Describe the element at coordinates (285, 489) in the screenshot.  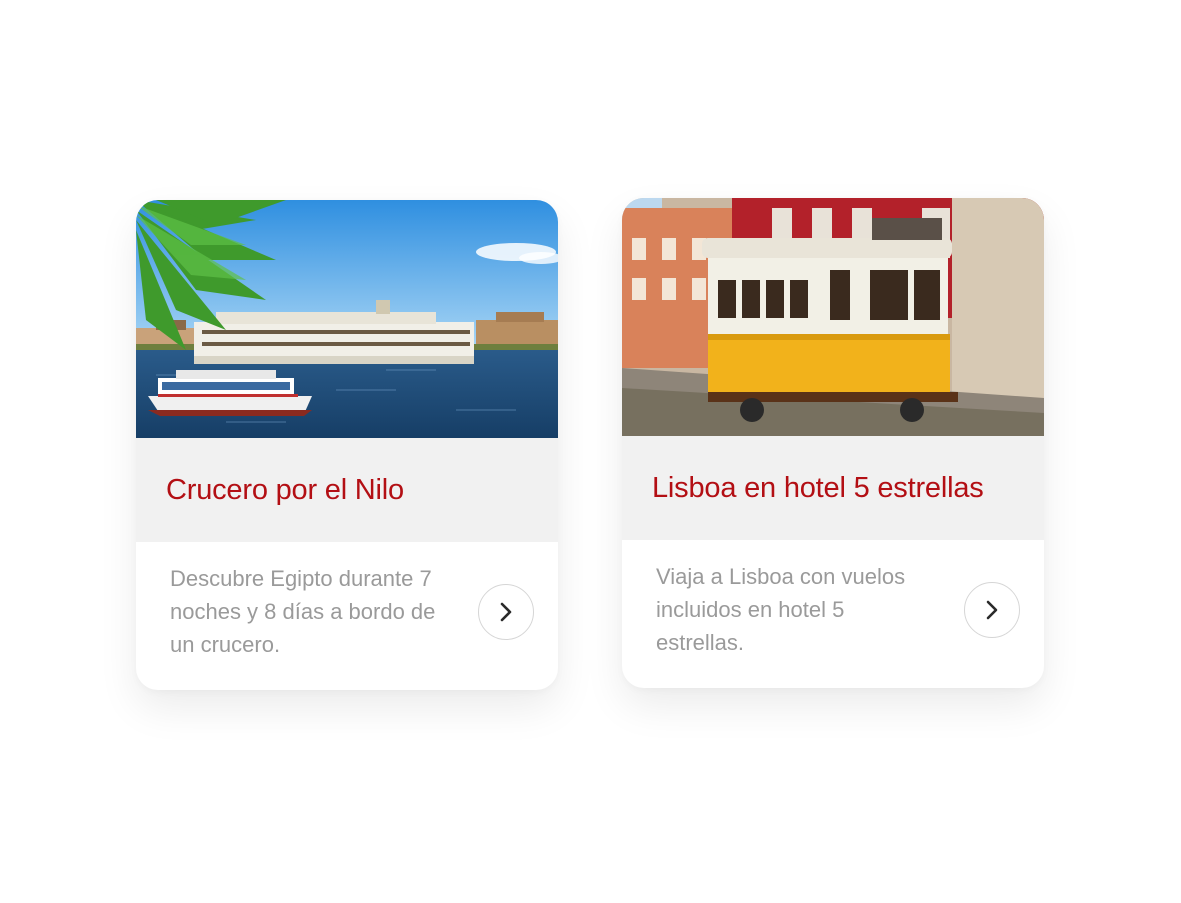
I see `card-title: Crucero por el Nilo` at that location.